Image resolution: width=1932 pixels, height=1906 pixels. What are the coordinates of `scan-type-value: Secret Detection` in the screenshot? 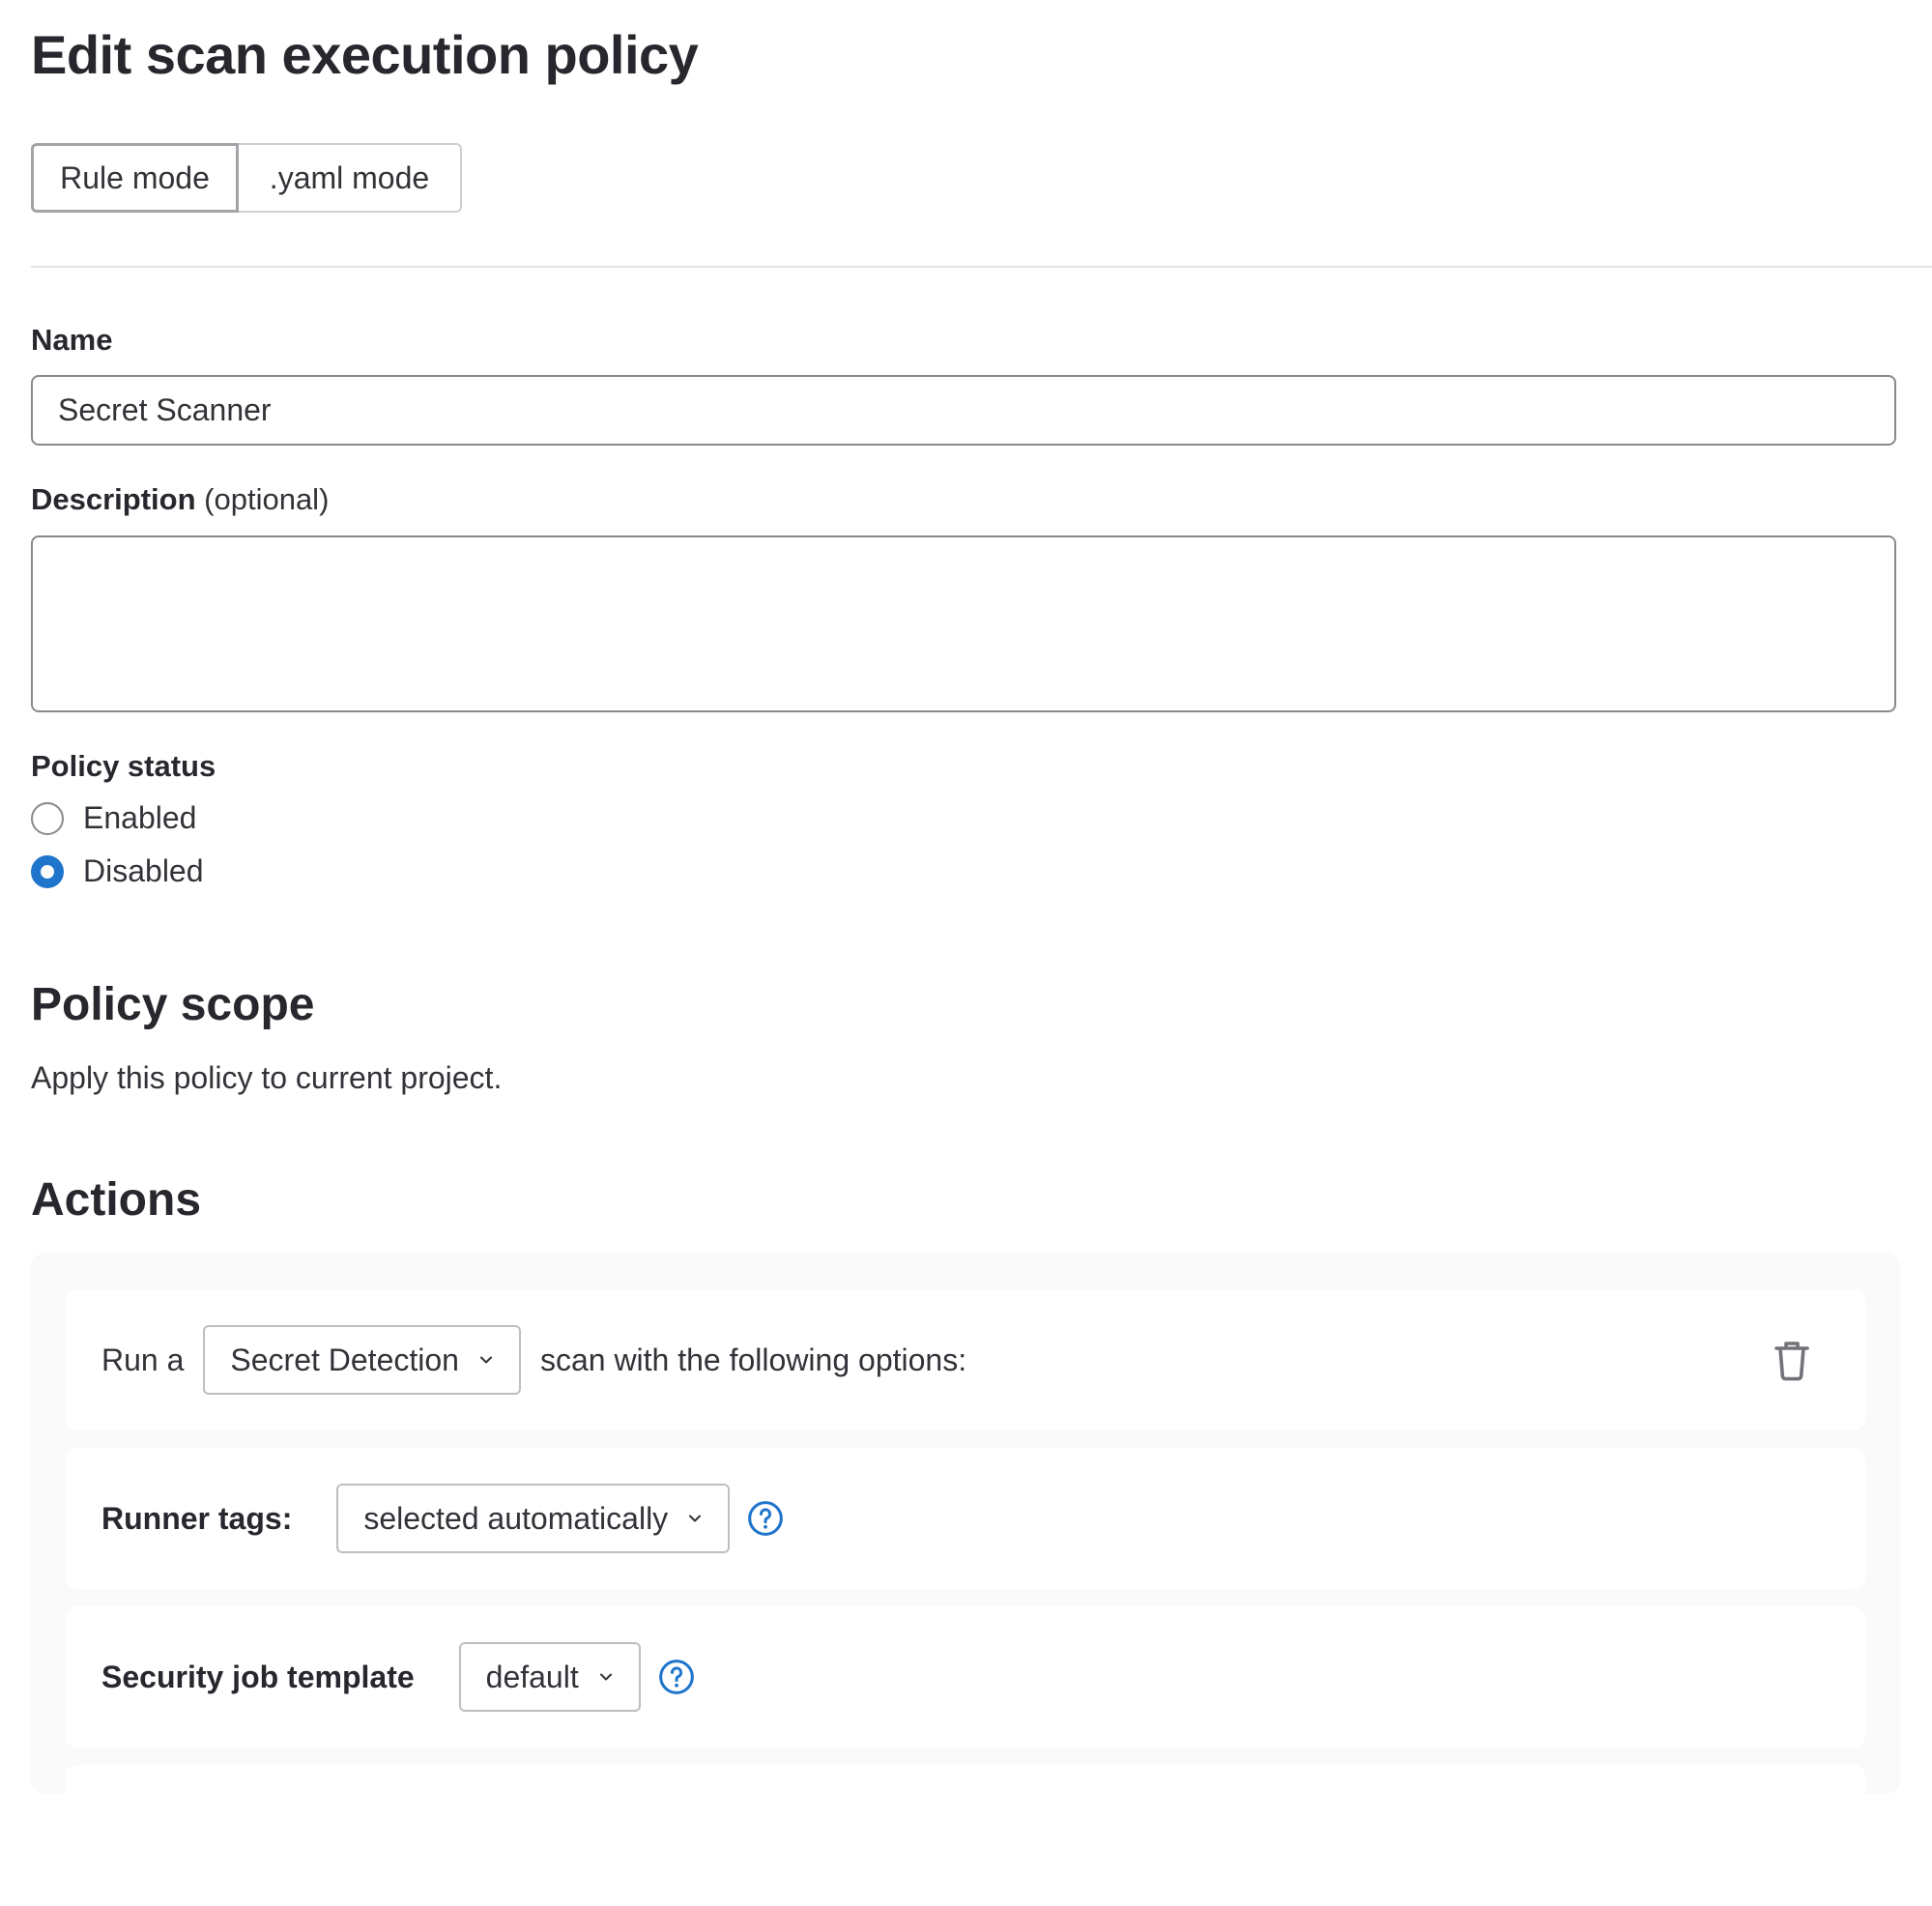 It's located at (344, 1359).